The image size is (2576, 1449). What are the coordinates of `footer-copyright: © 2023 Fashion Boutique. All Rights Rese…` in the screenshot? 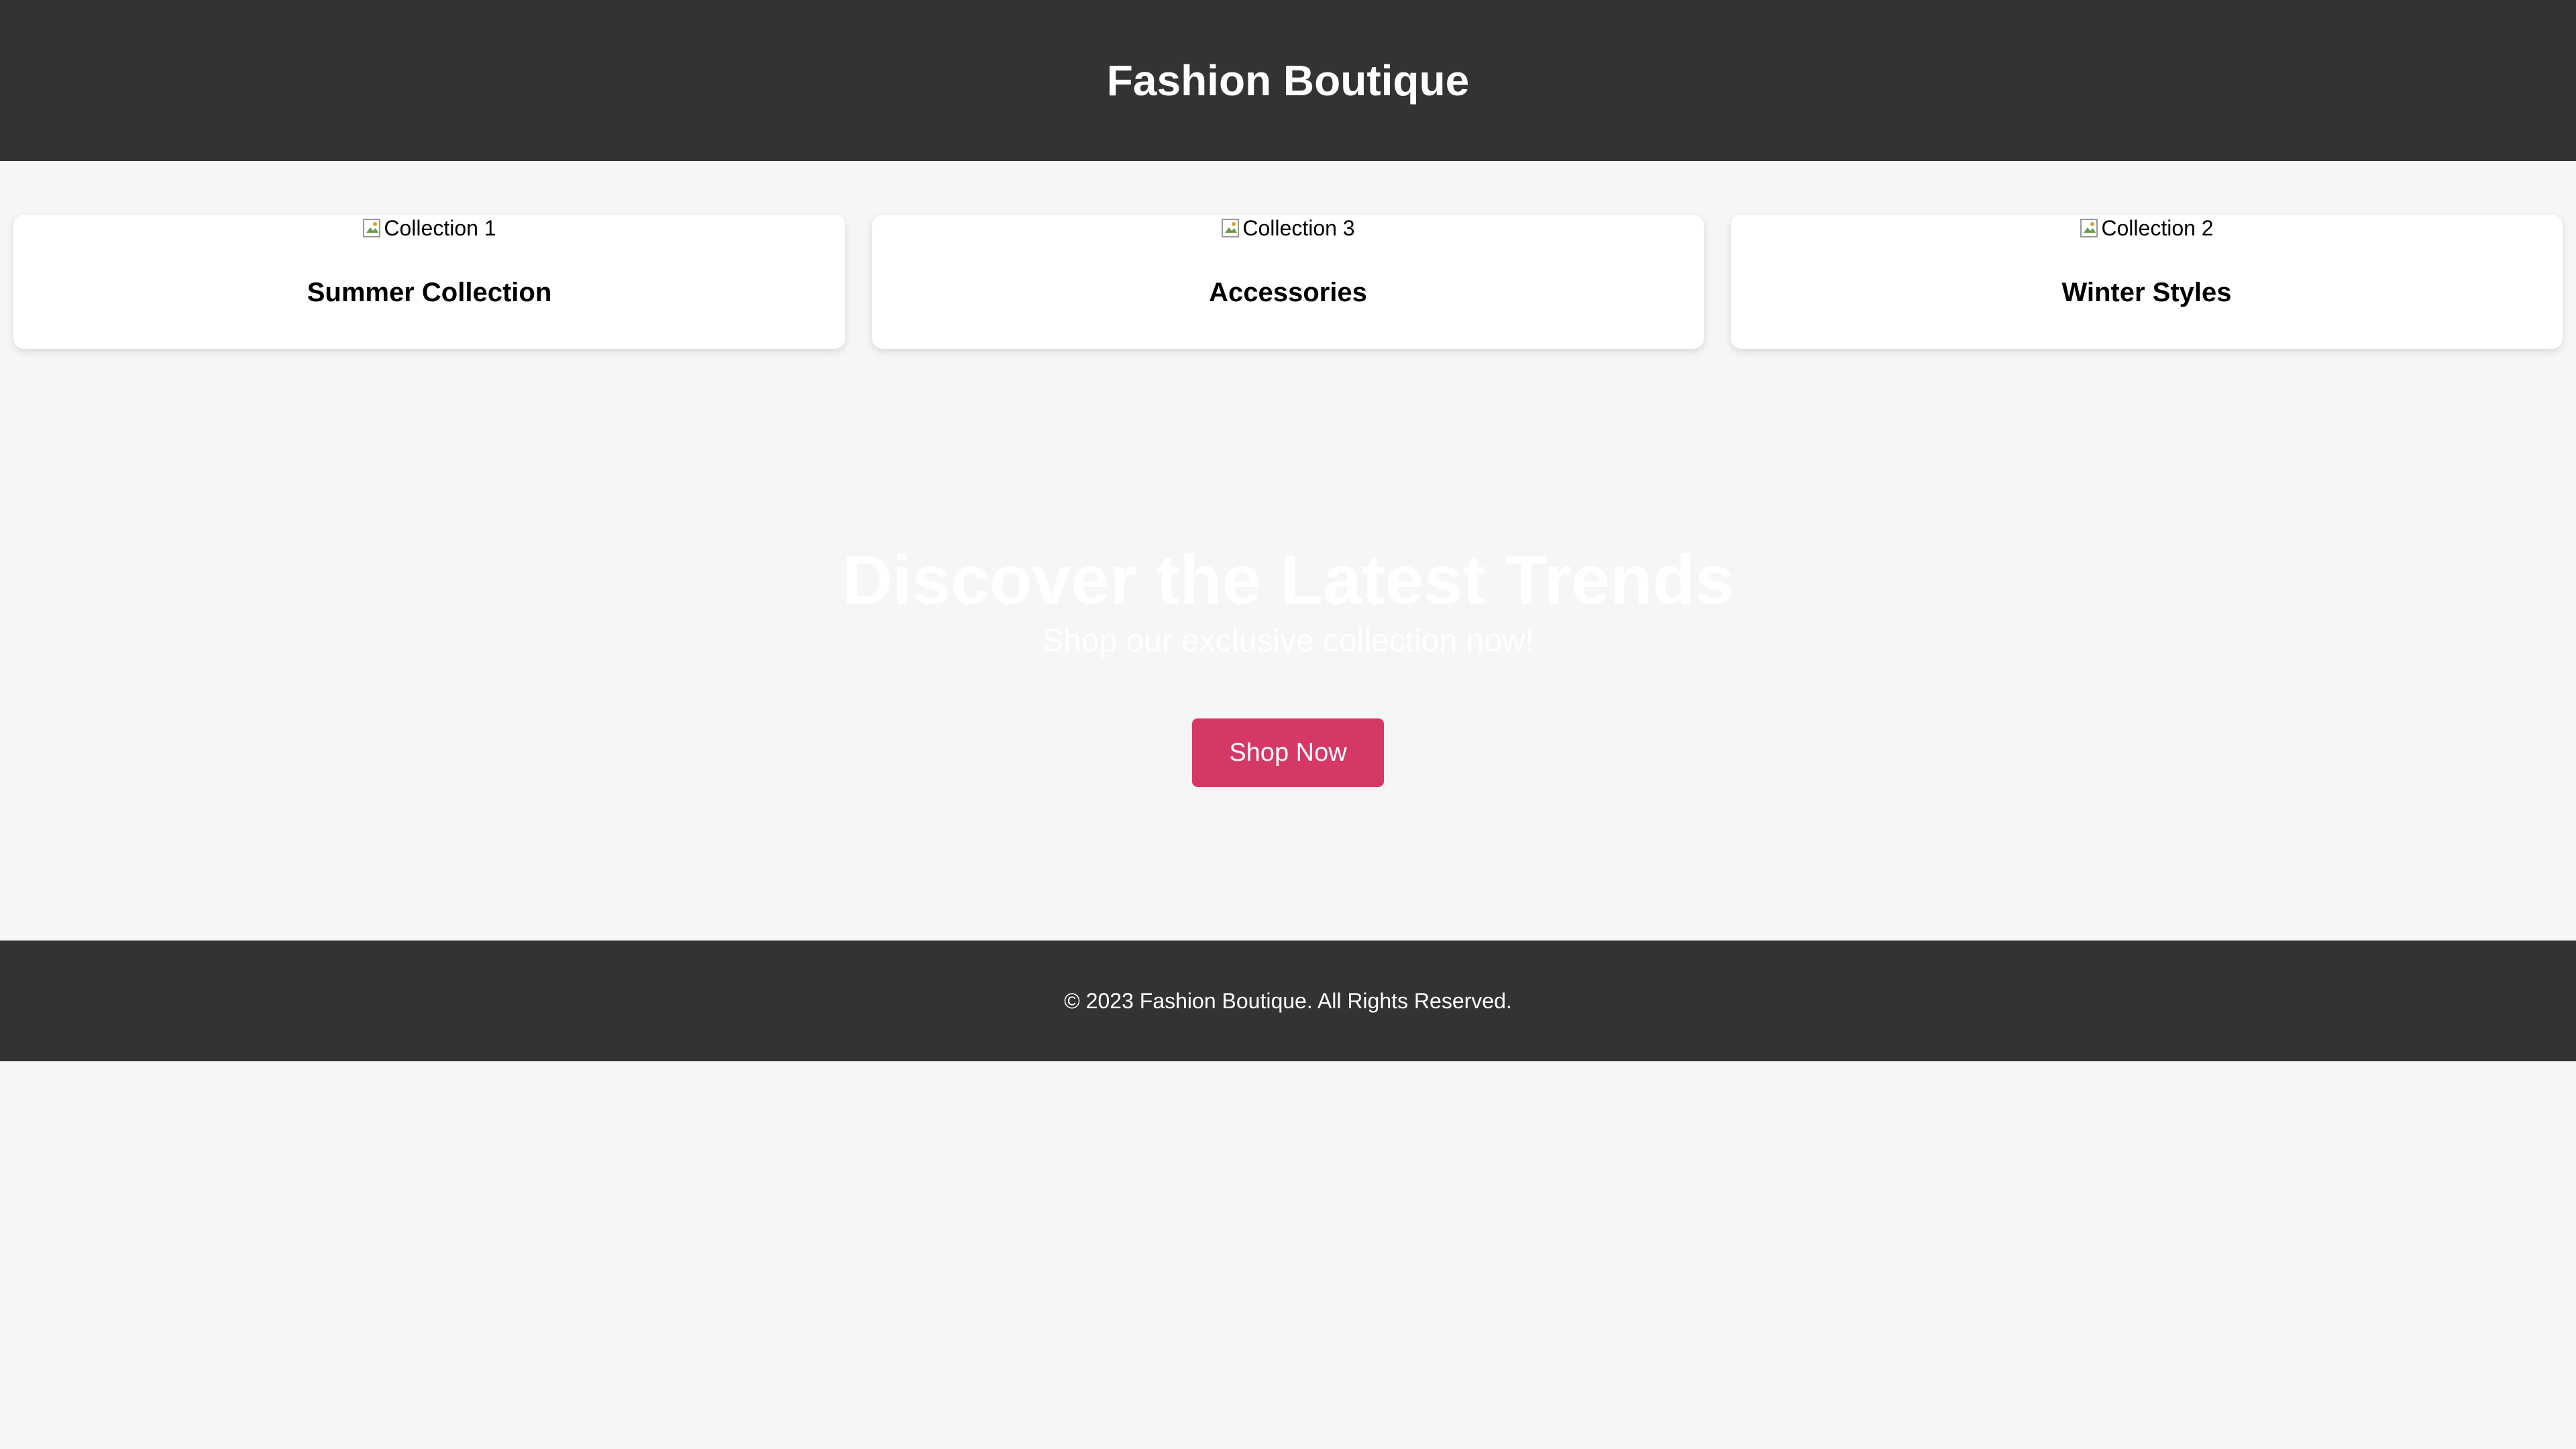 It's located at (1288, 1000).